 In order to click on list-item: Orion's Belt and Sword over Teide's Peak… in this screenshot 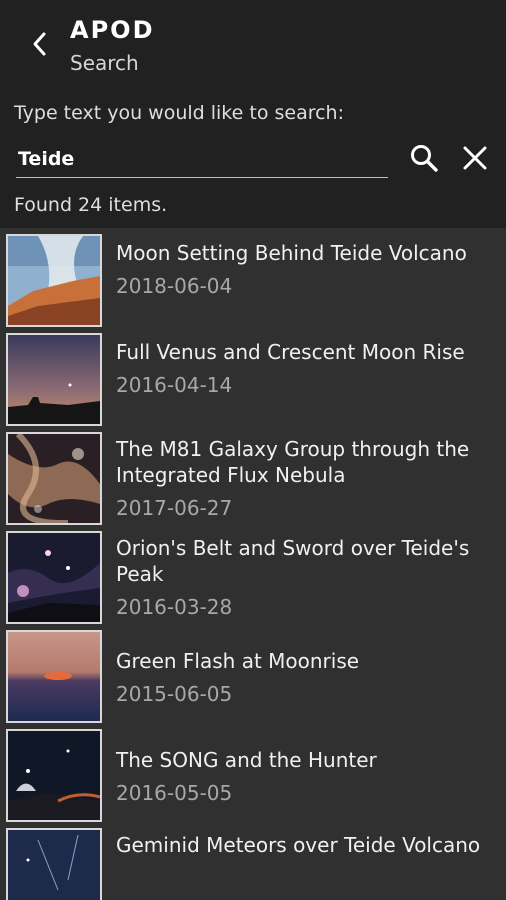, I will do `click(253, 574)`.